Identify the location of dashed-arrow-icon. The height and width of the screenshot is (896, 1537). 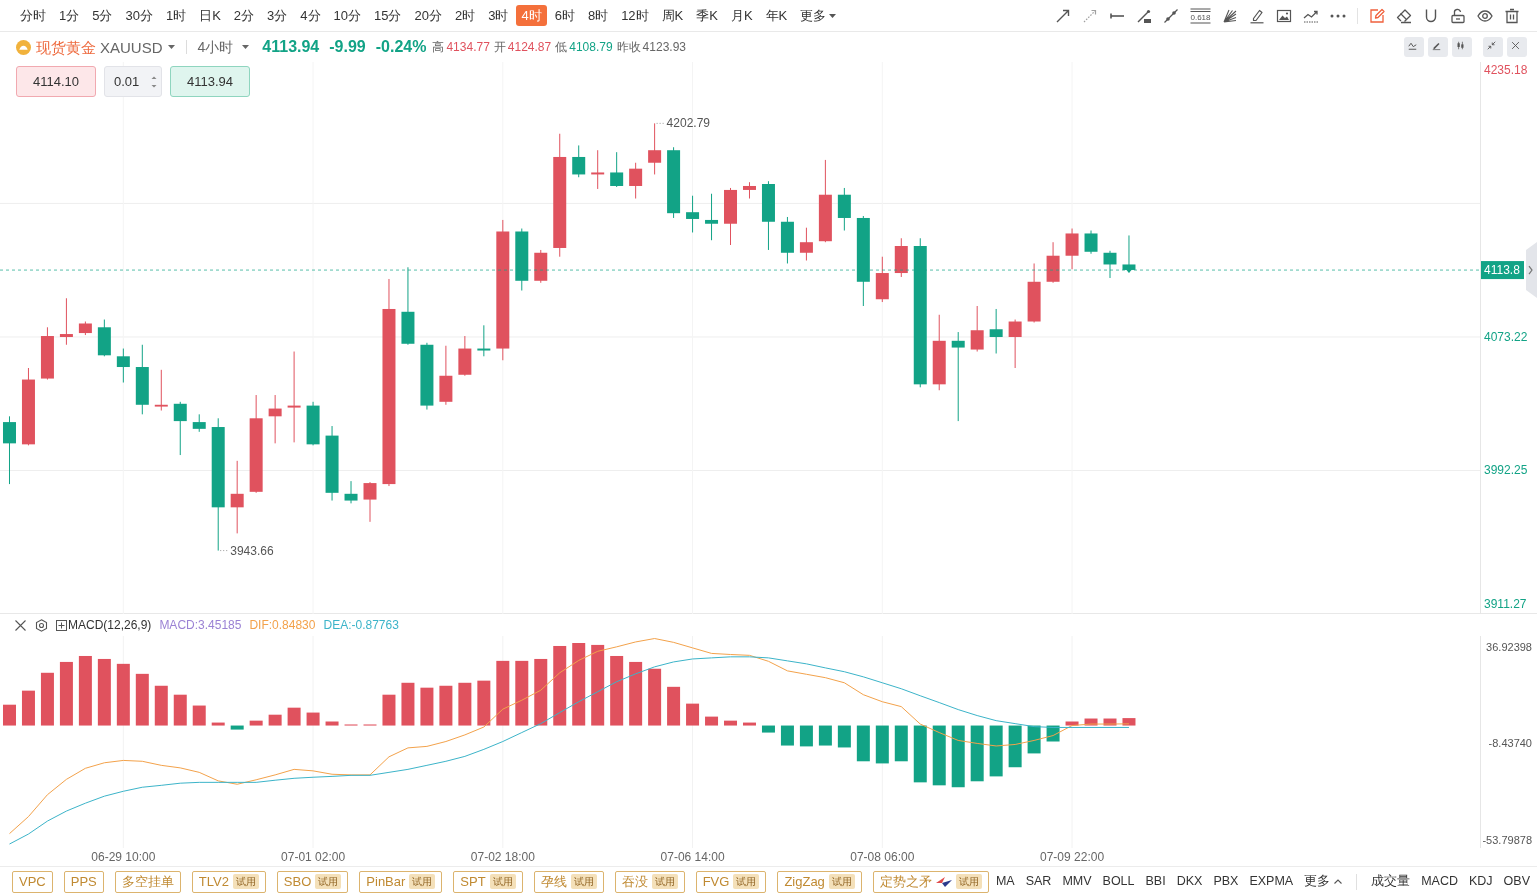
(1090, 15).